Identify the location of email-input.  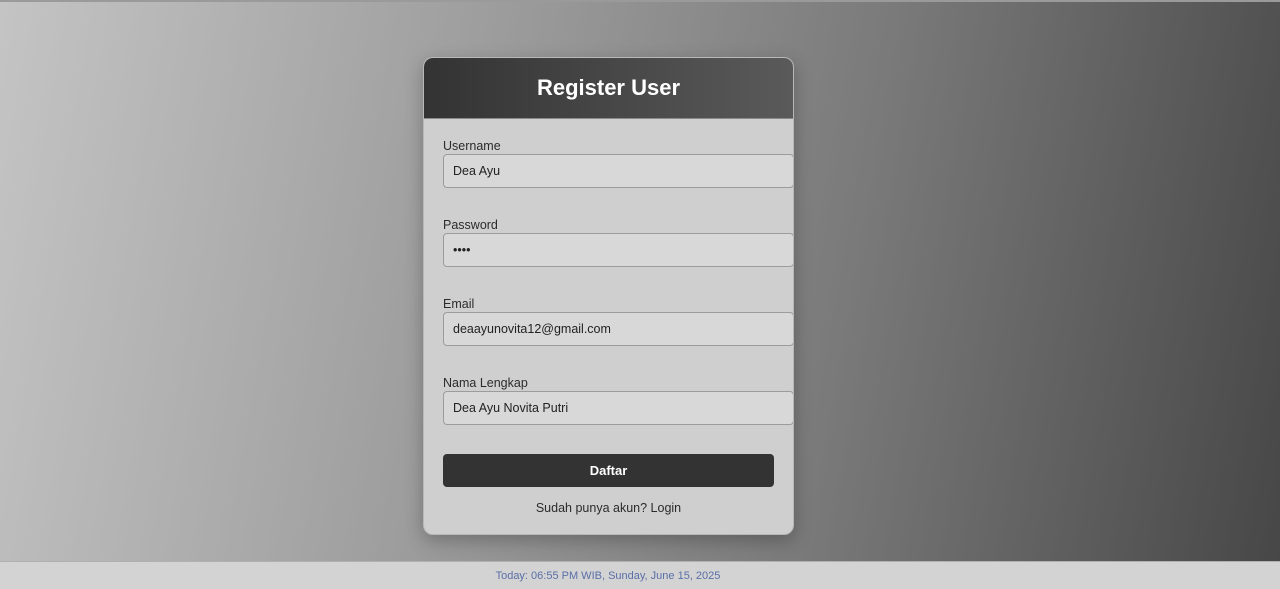
(618, 329).